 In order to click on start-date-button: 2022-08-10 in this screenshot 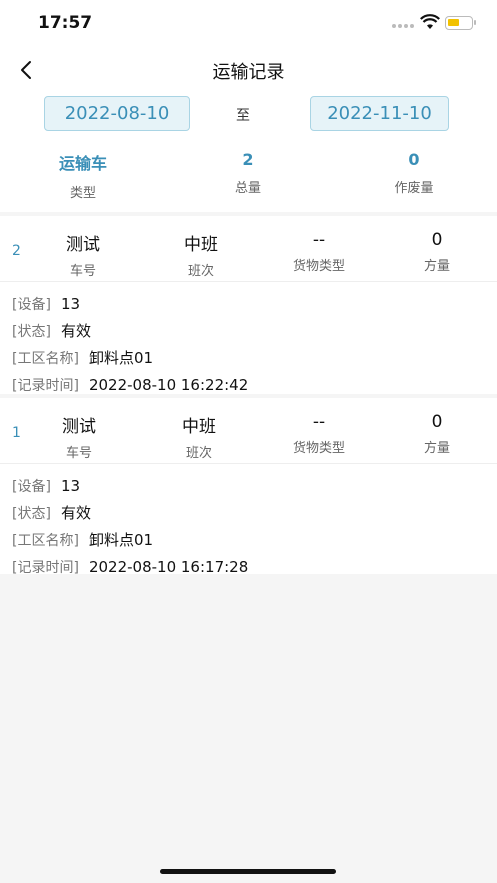, I will do `click(117, 113)`.